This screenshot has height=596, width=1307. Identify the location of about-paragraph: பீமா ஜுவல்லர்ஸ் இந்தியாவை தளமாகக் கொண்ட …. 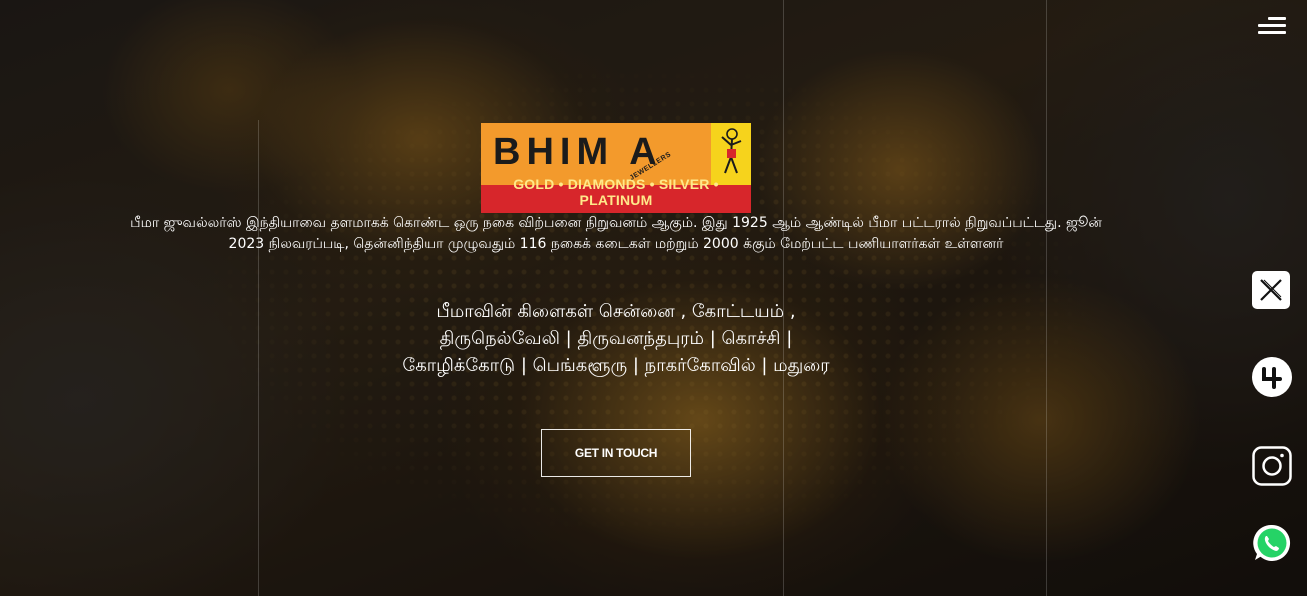
(616, 233).